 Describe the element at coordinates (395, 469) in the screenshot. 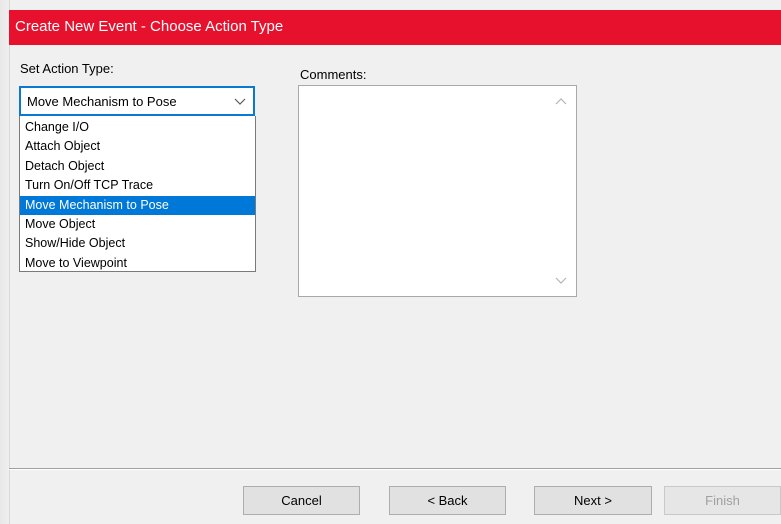

I see `footer-divider-highlight` at that location.